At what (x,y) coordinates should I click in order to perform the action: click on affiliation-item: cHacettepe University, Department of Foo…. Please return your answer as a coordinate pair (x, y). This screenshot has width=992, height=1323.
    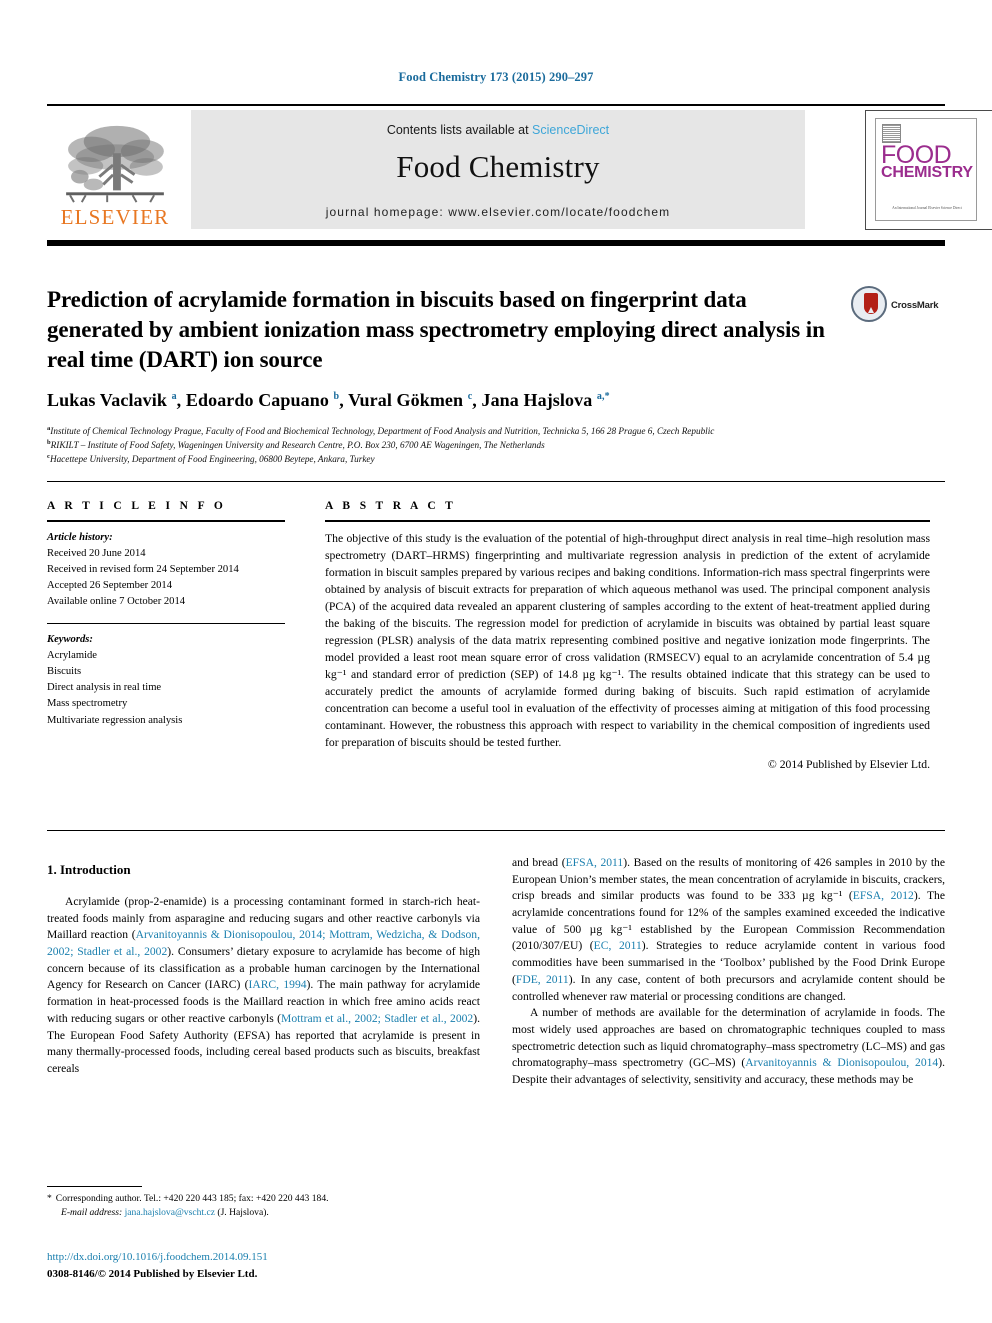
    Looking at the image, I should click on (211, 459).